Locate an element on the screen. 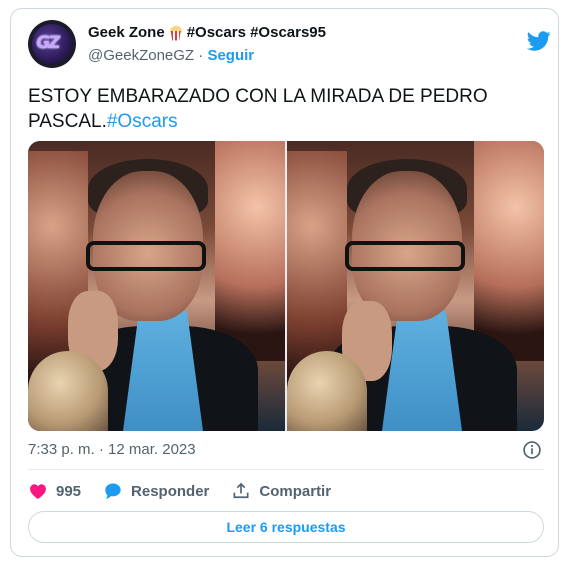 This screenshot has width=583, height=565. author-handle: @GeekZoneGZ is located at coordinates (141, 55).